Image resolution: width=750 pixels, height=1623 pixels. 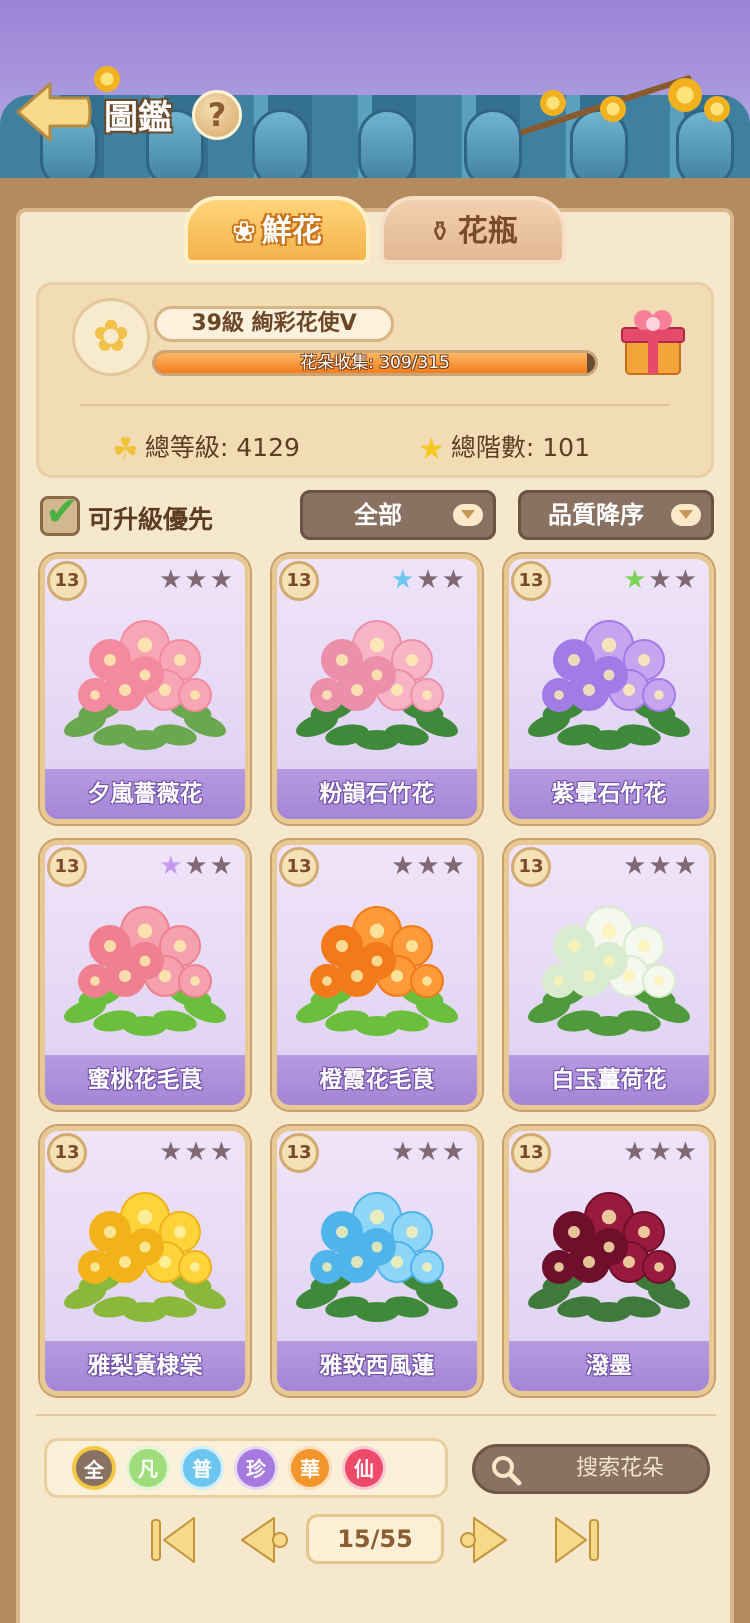 I want to click on total-grade-stat: ☘ 總等級: 4129, so click(x=206, y=447).